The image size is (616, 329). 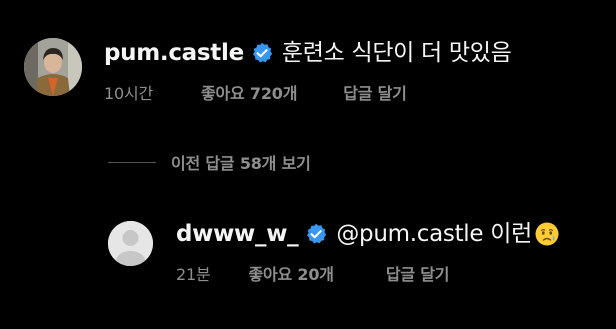 I want to click on reply-comment-meta: 21분 좋아요 20개 답글 달기, so click(x=368, y=273).